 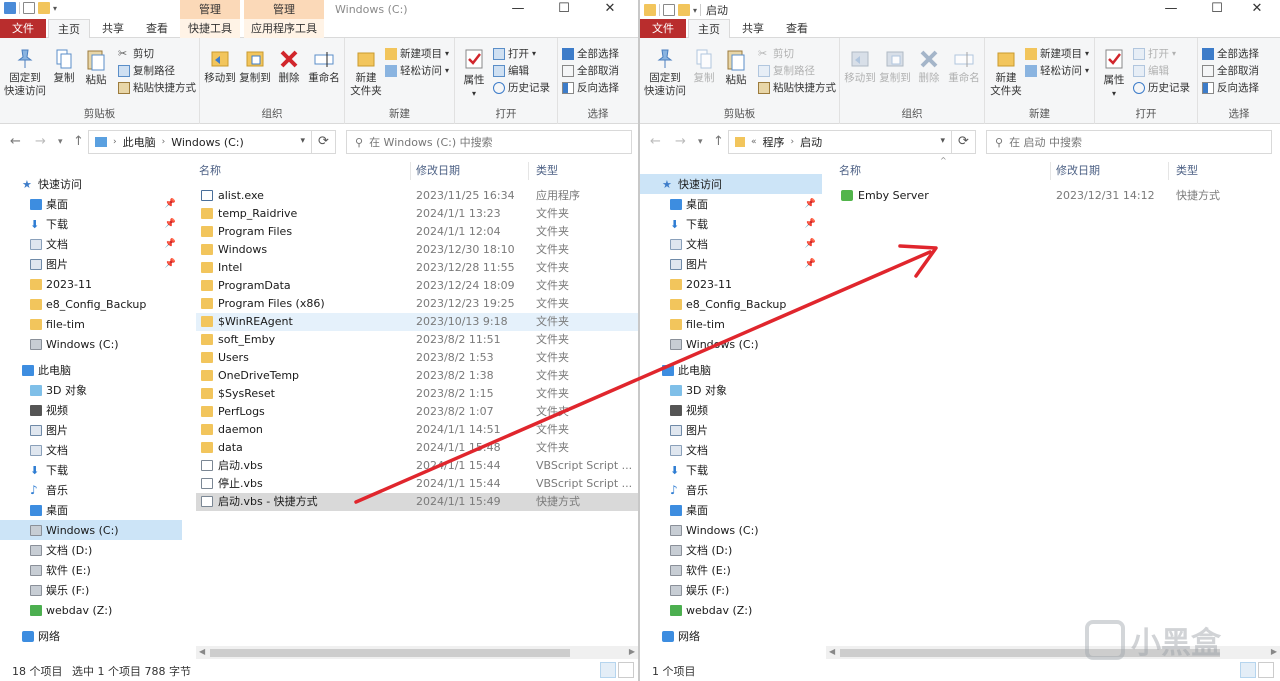 I want to click on file-row: Users 2023/8/2 1:53 文件夹, so click(x=417, y=358).